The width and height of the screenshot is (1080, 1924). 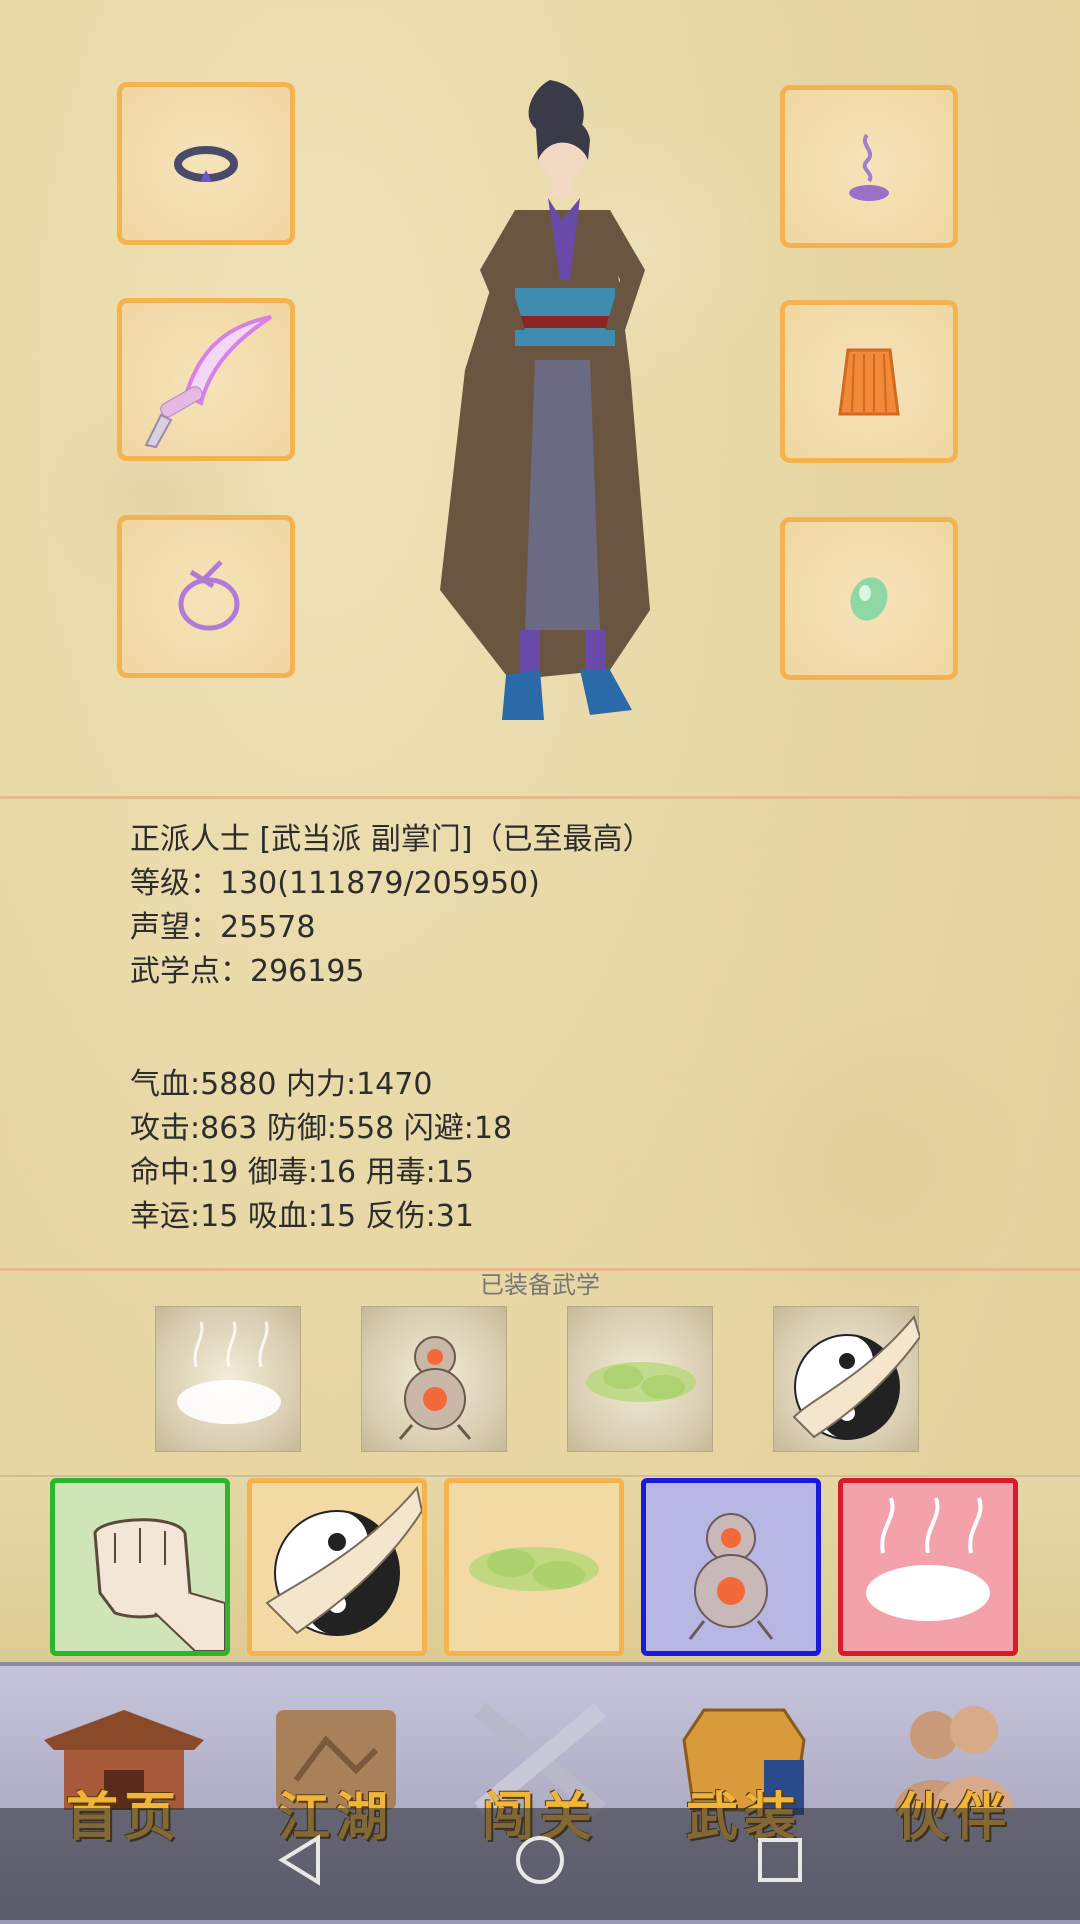 I want to click on skill-card-taiji-palm, so click(x=337, y=1567).